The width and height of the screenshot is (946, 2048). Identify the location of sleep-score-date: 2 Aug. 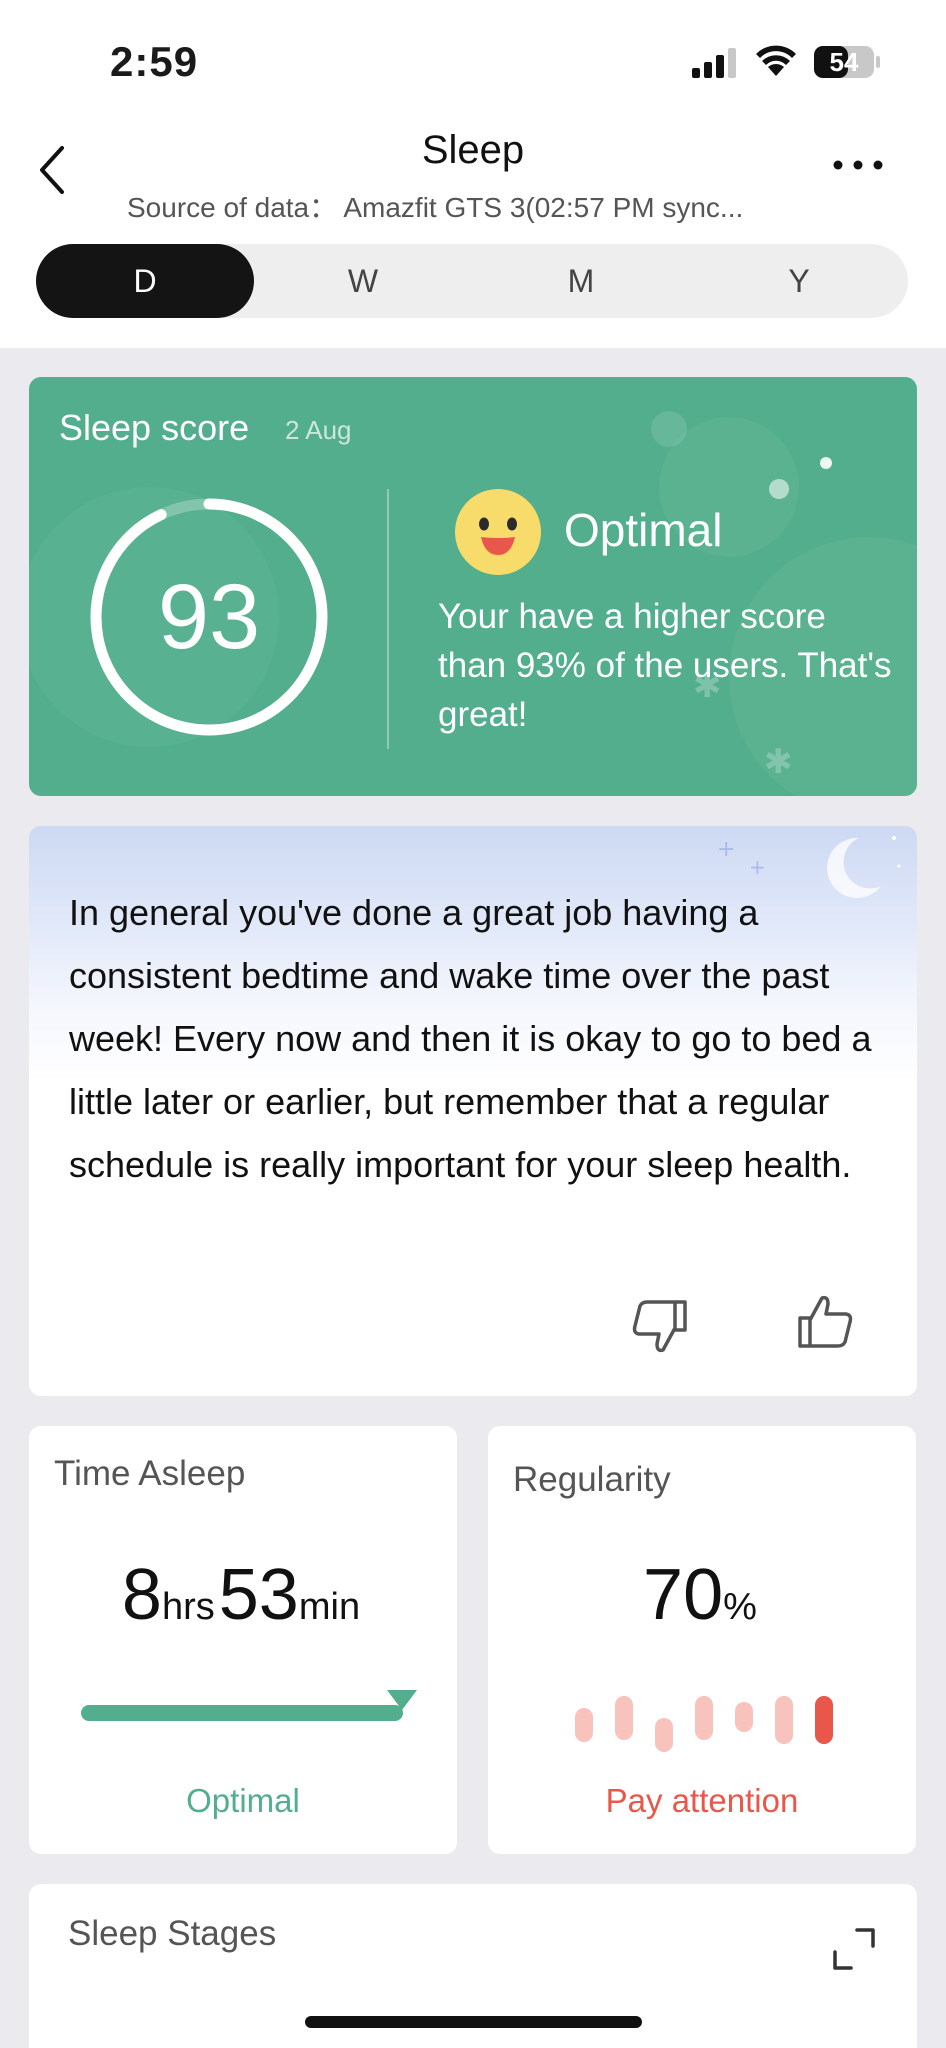
(318, 430).